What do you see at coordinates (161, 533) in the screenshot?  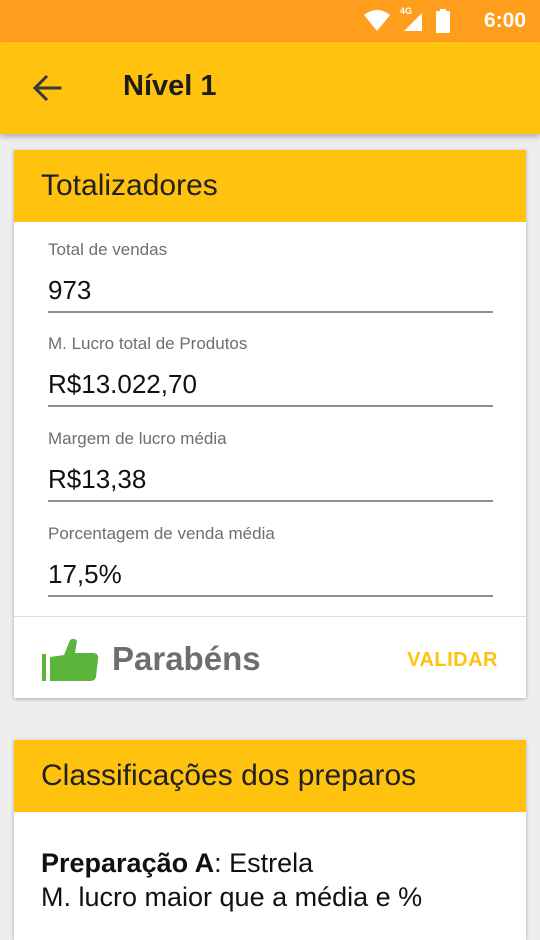 I see `field-label: Porcentagem de venda média` at bounding box center [161, 533].